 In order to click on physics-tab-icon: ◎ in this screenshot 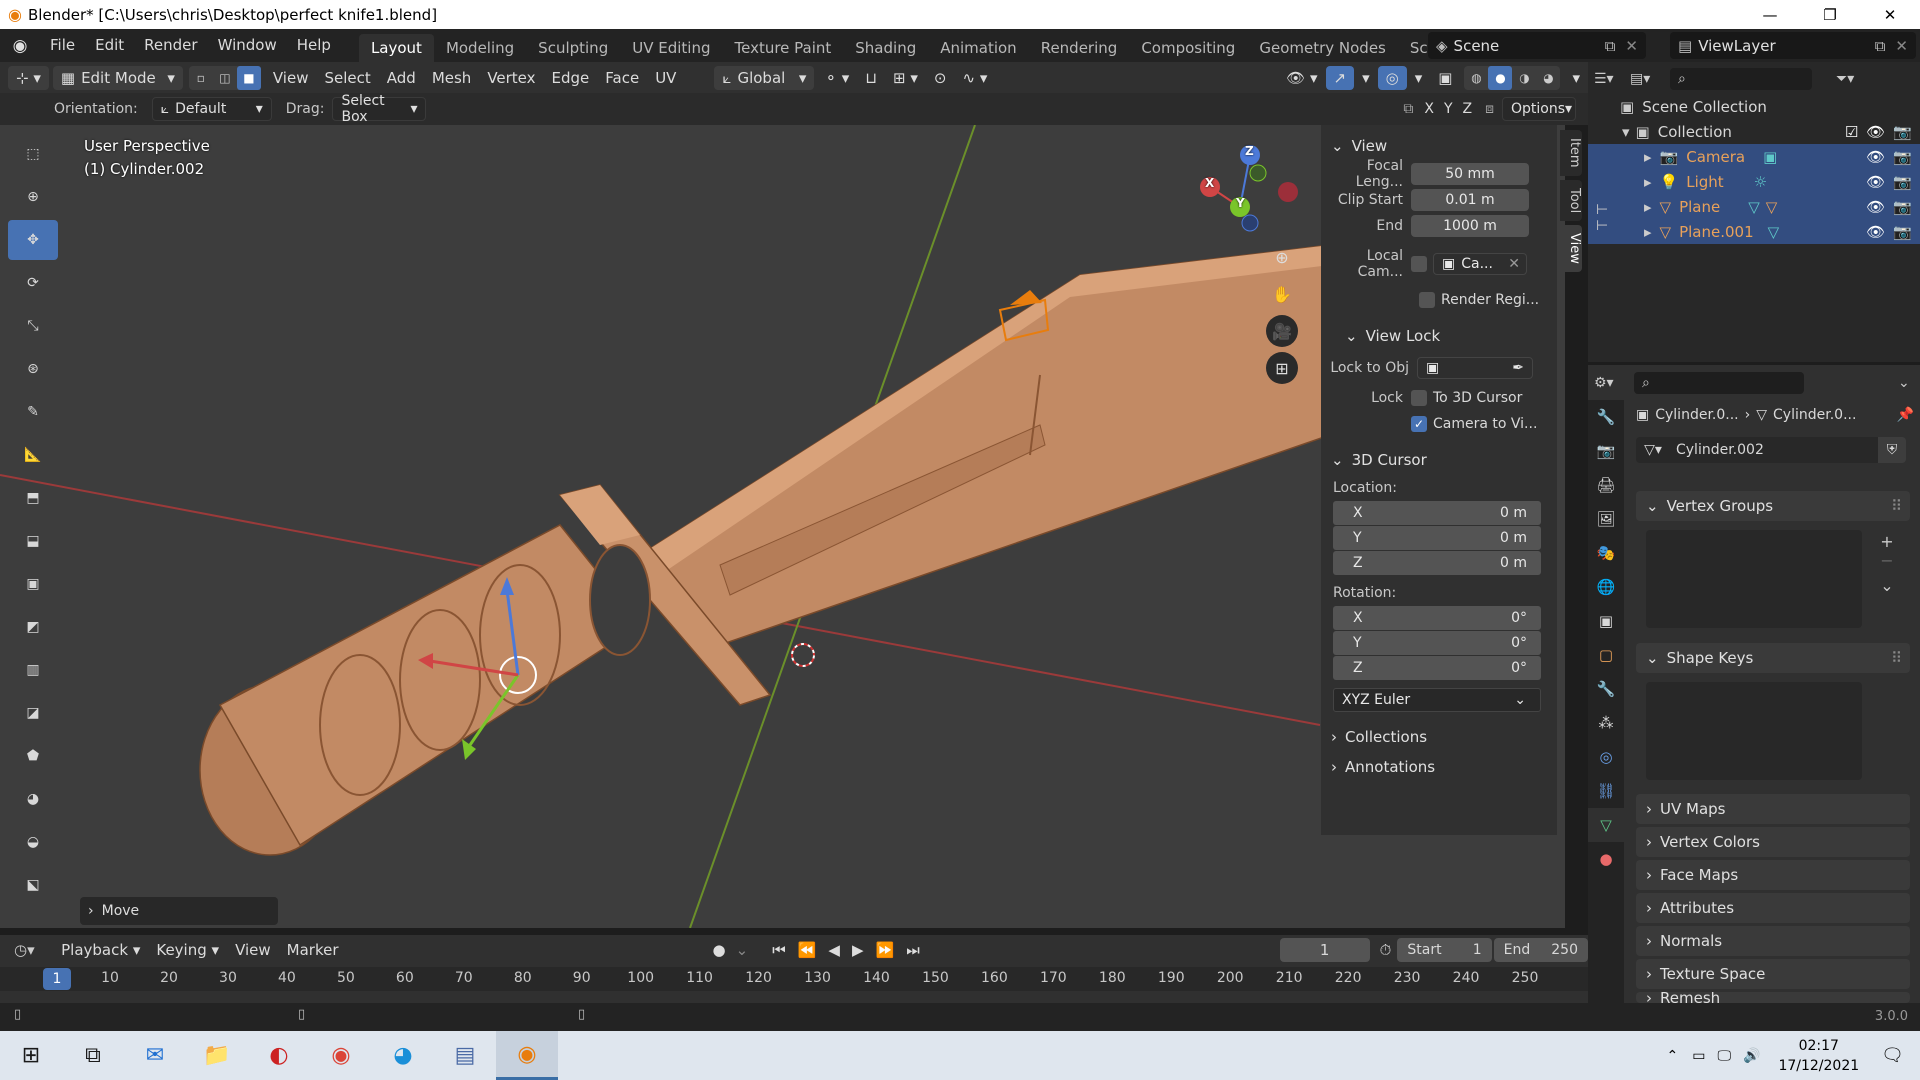, I will do `click(1606, 757)`.